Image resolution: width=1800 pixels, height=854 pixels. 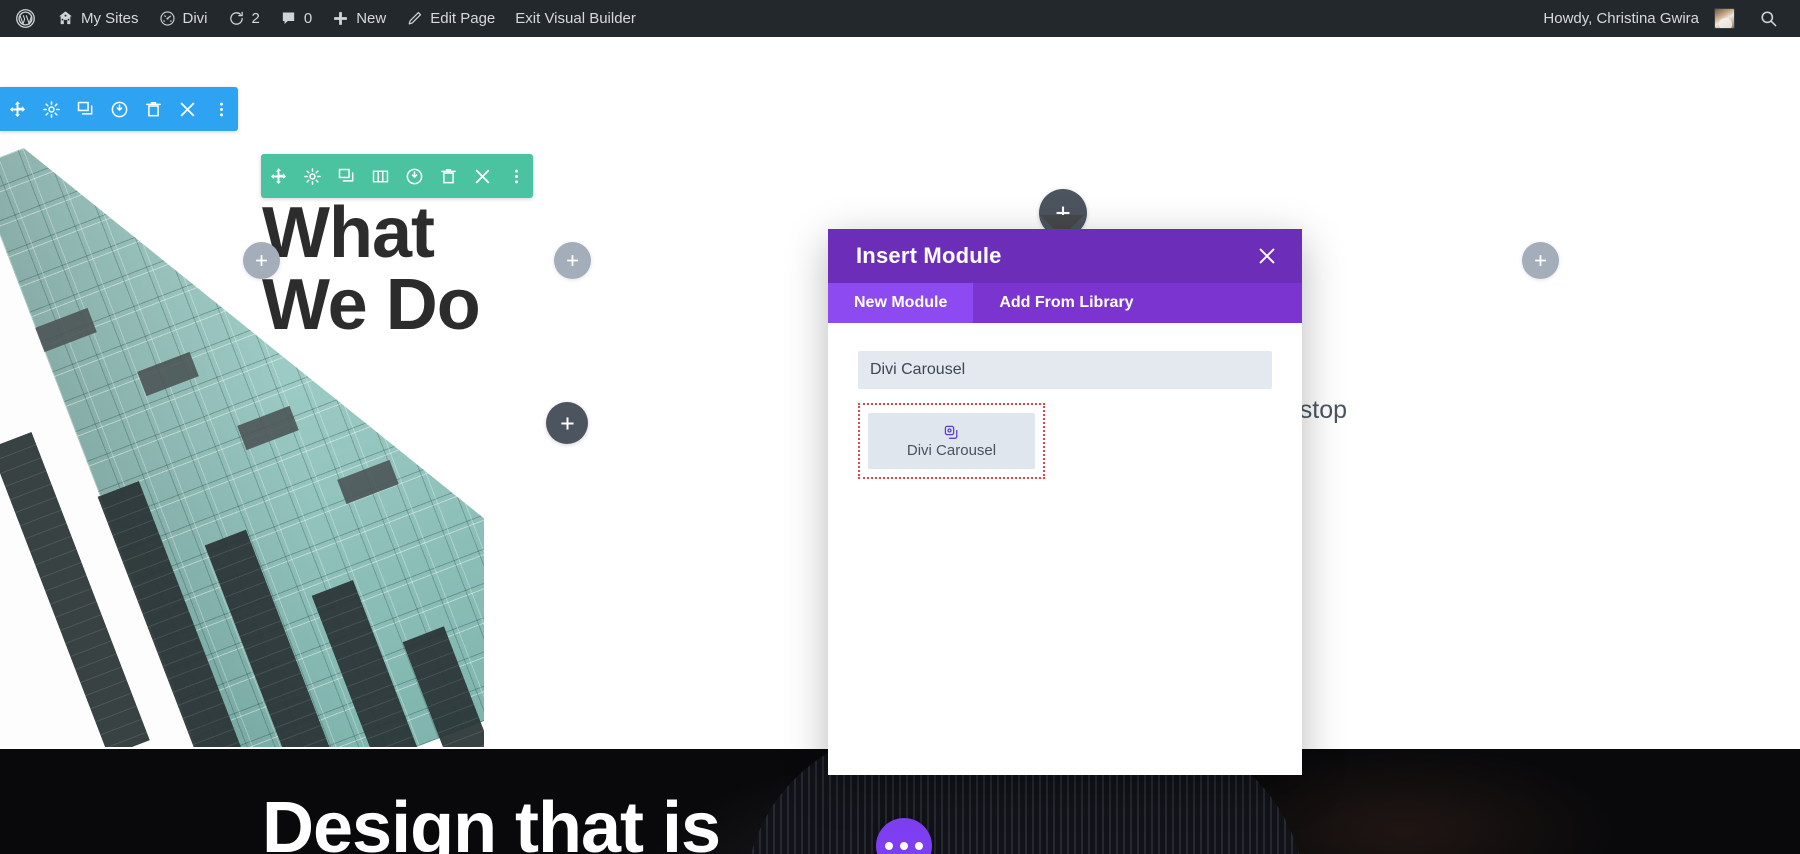 I want to click on tab-add-from-library: Add From Library, so click(x=1066, y=303).